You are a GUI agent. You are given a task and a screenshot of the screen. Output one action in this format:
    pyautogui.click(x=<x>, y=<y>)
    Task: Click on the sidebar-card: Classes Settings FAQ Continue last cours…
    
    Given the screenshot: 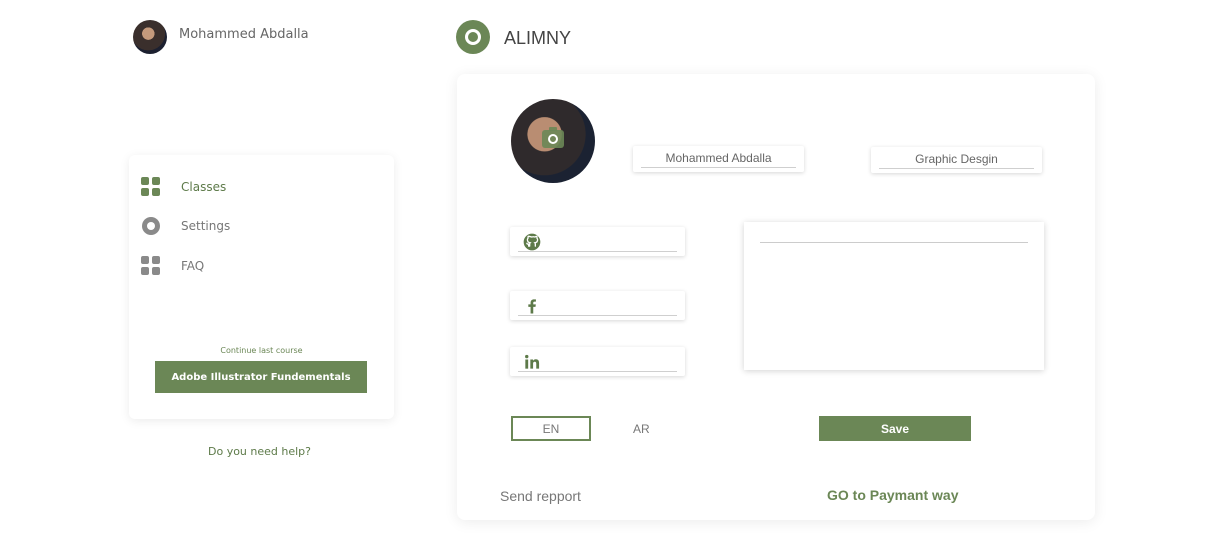 What is the action you would take?
    pyautogui.click(x=261, y=287)
    